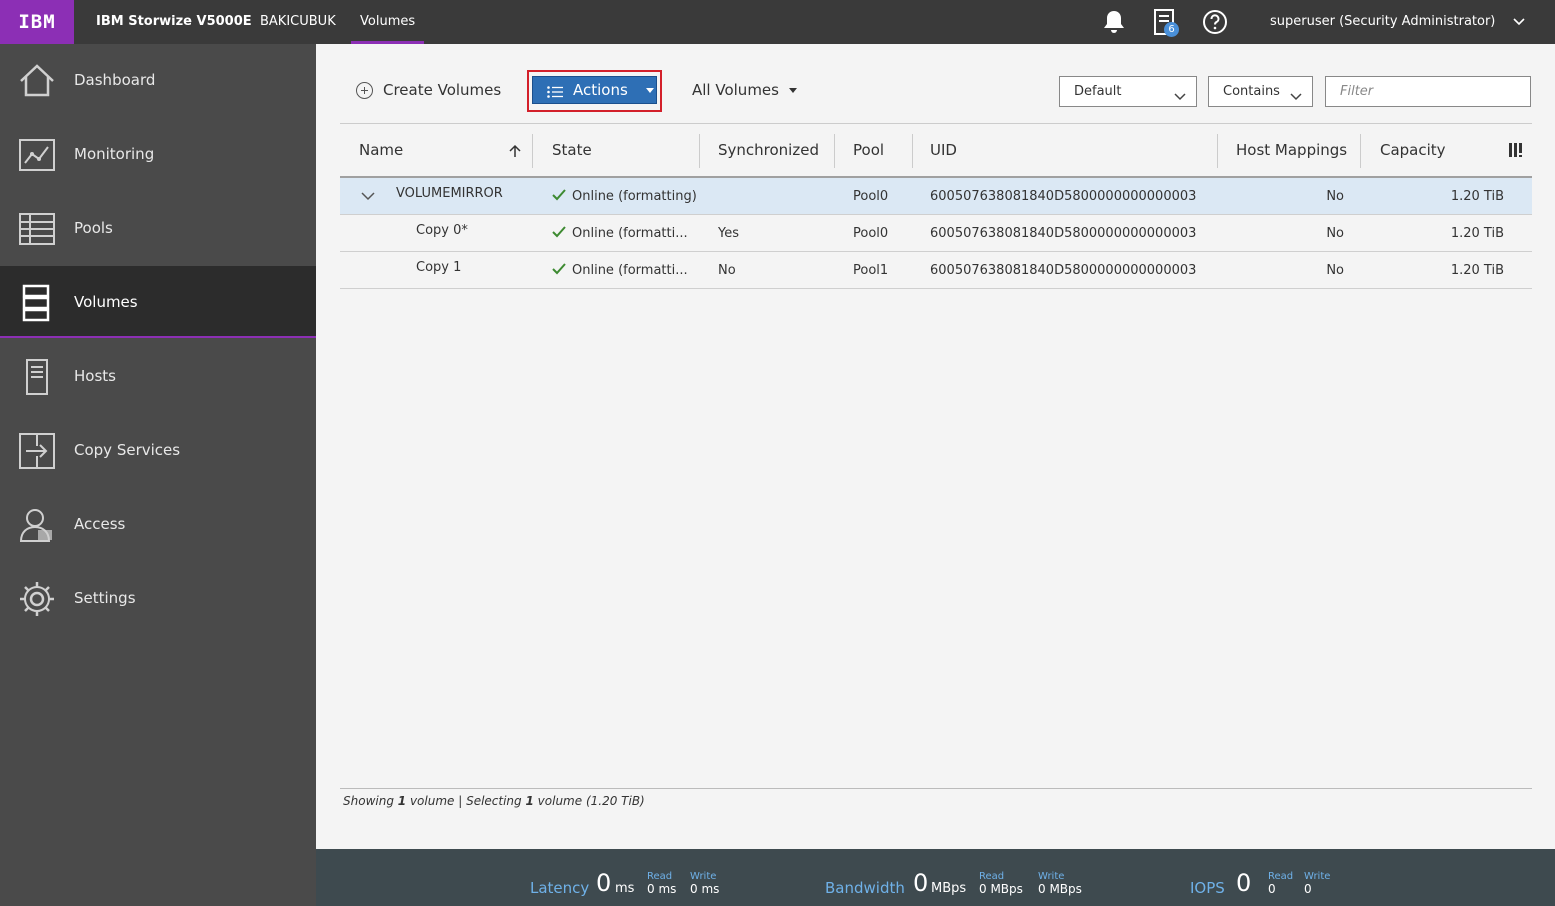 The image size is (1555, 906). What do you see at coordinates (37, 229) in the screenshot?
I see `pools-icon` at bounding box center [37, 229].